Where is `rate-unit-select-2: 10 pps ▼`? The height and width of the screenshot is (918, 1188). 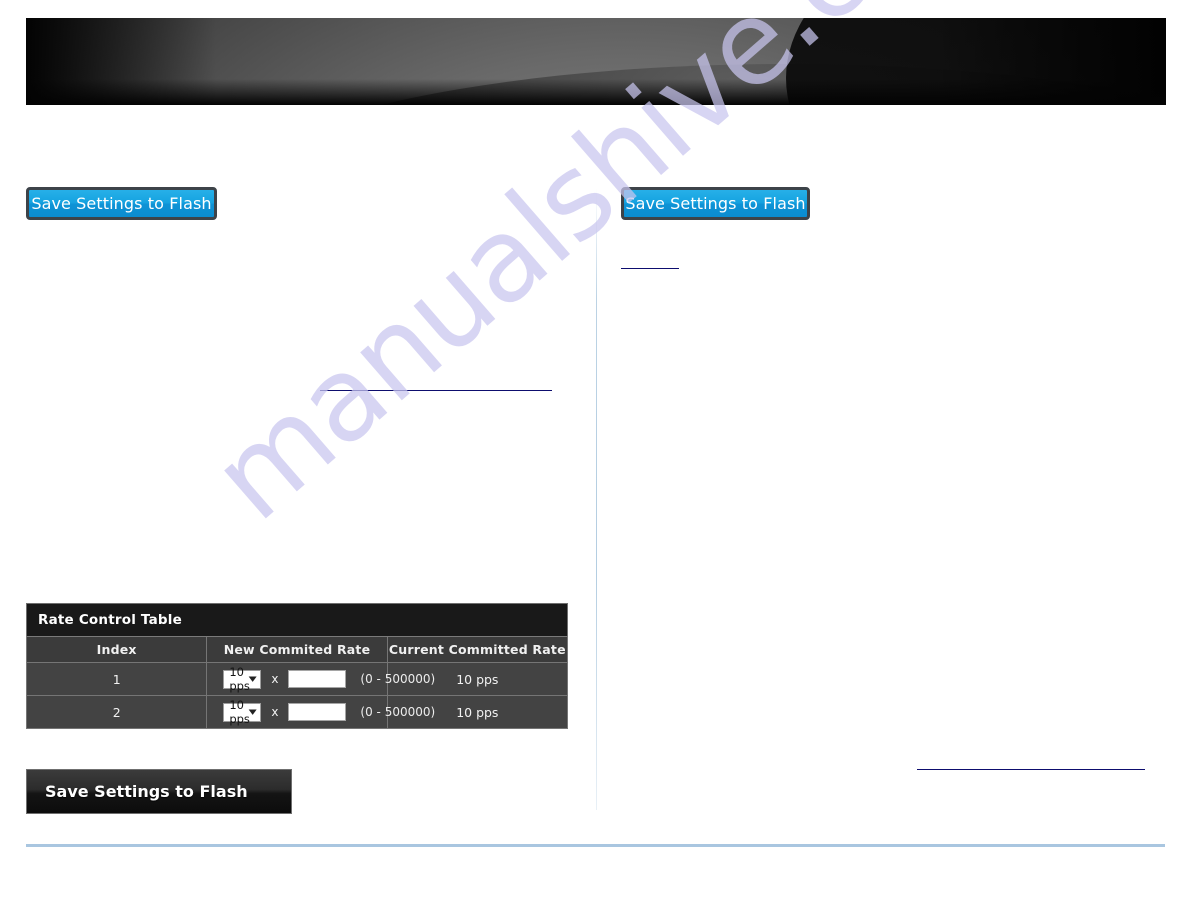 rate-unit-select-2: 10 pps ▼ is located at coordinates (242, 712).